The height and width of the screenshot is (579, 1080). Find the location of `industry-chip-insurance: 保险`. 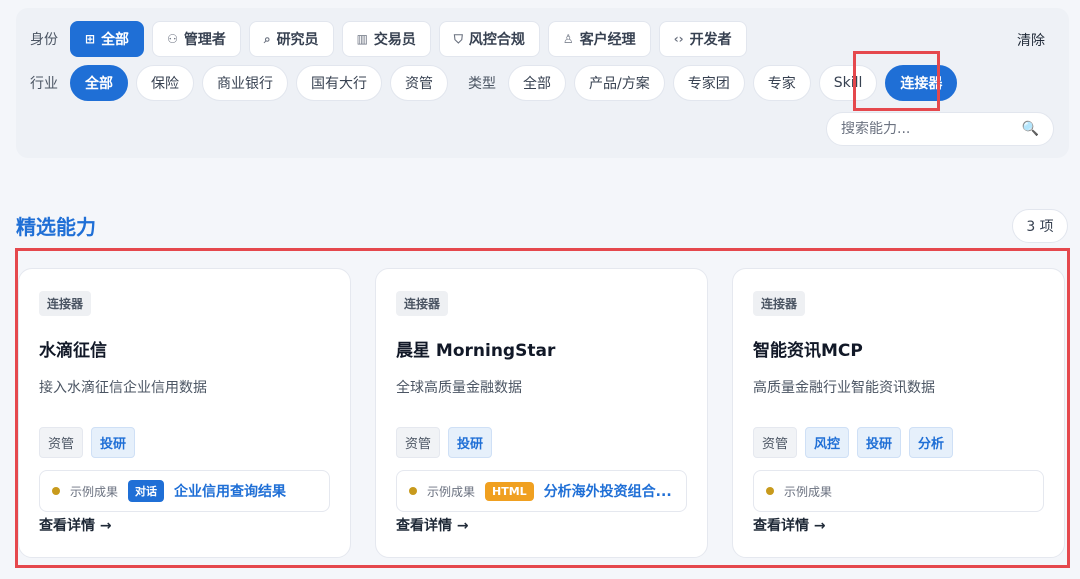

industry-chip-insurance: 保险 is located at coordinates (165, 83).